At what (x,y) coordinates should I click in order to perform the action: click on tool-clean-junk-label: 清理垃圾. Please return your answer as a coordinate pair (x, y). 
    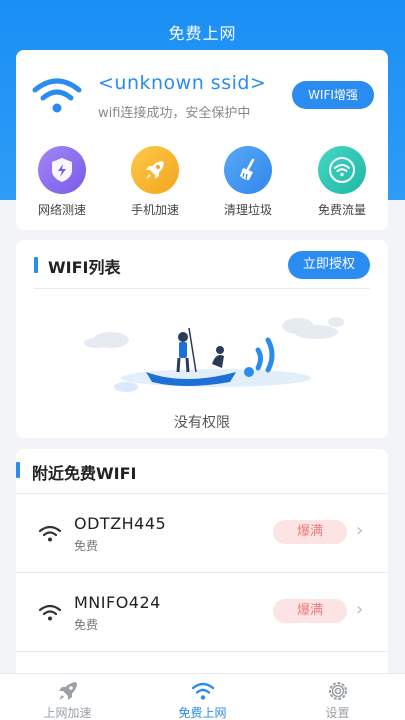
    Looking at the image, I should click on (247, 210).